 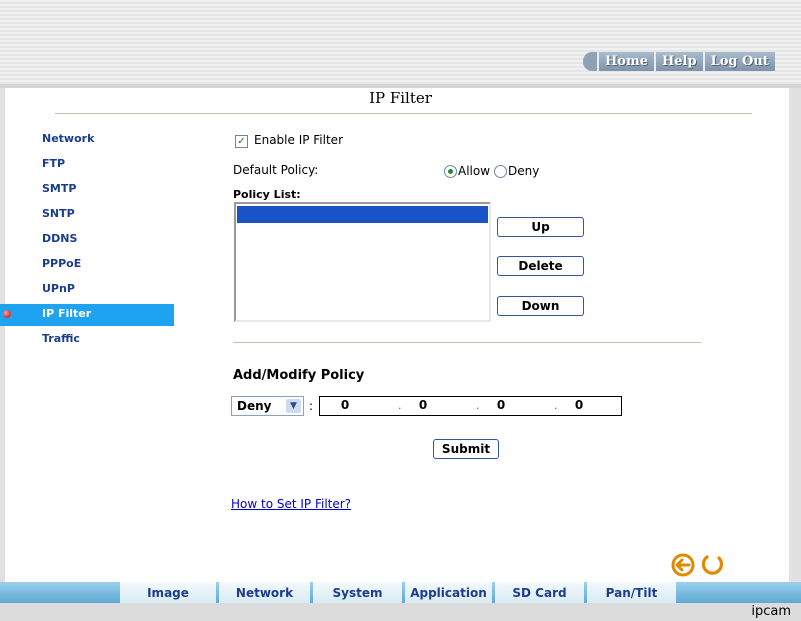 I want to click on ip-octet-2: 0, so click(x=423, y=405).